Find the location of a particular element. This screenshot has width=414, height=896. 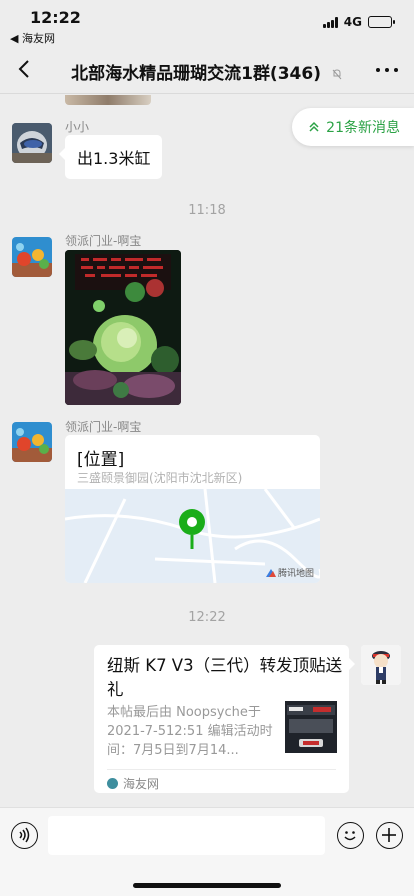

status-indicators: 4G is located at coordinates (358, 22).